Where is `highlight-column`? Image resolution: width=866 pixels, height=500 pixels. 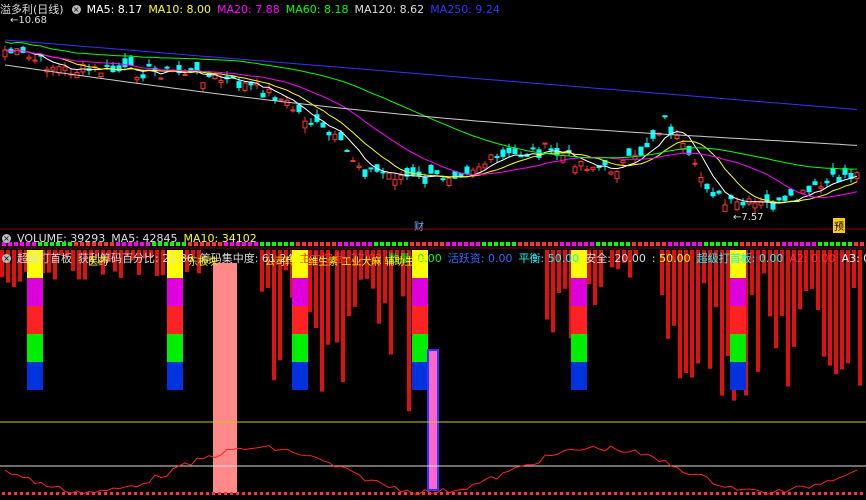
highlight-column is located at coordinates (433, 420).